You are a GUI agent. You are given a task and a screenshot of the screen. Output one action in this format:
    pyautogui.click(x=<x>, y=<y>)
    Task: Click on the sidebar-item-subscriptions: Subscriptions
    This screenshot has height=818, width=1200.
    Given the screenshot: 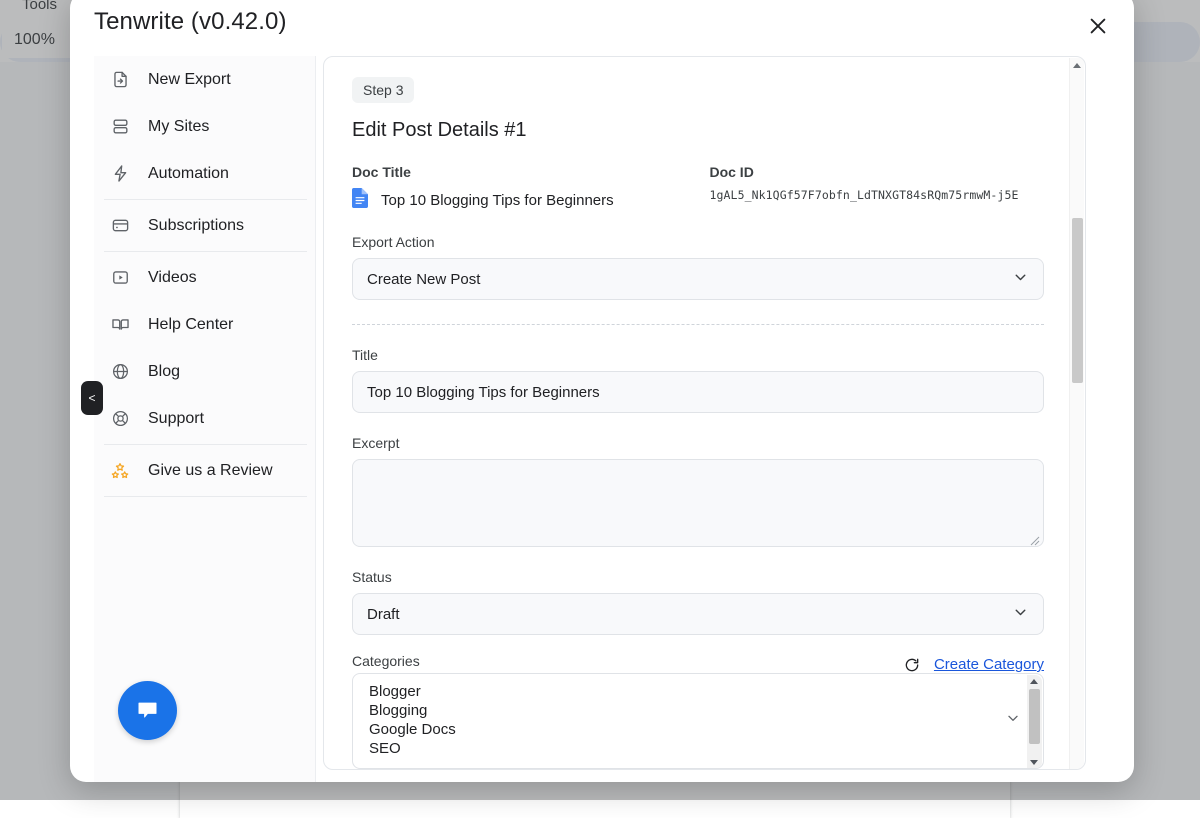 What is the action you would take?
    pyautogui.click(x=204, y=225)
    